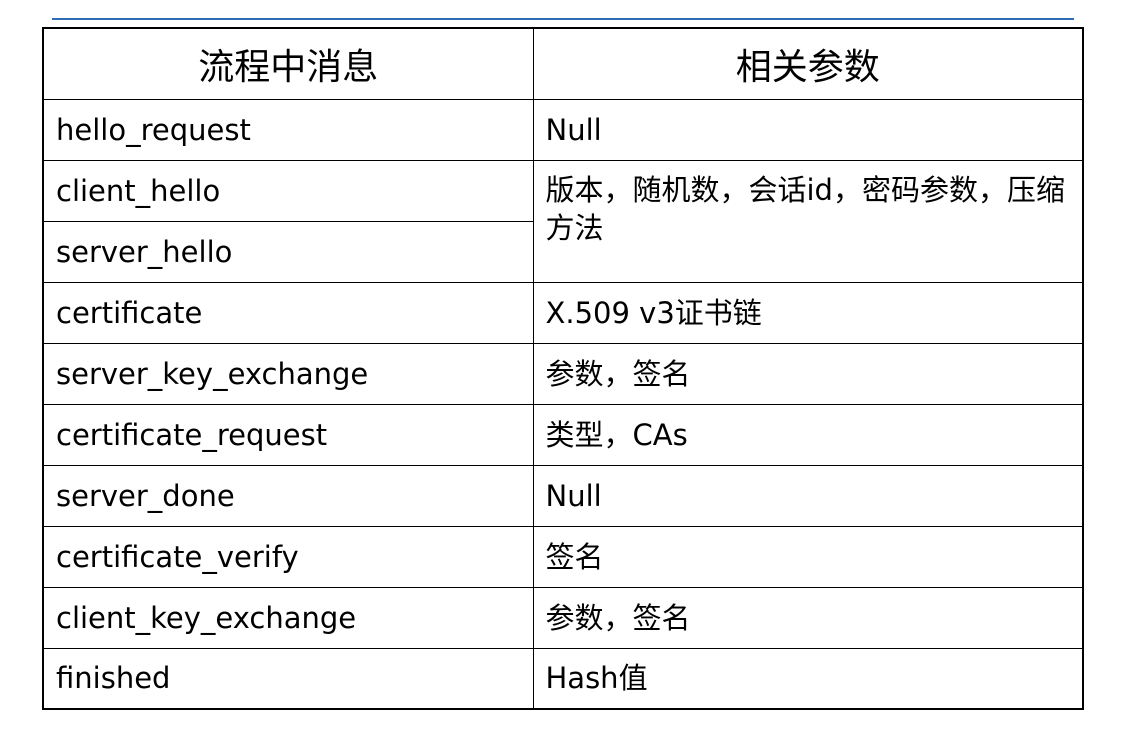  What do you see at coordinates (288, 312) in the screenshot?
I see `message-cell: certificate` at bounding box center [288, 312].